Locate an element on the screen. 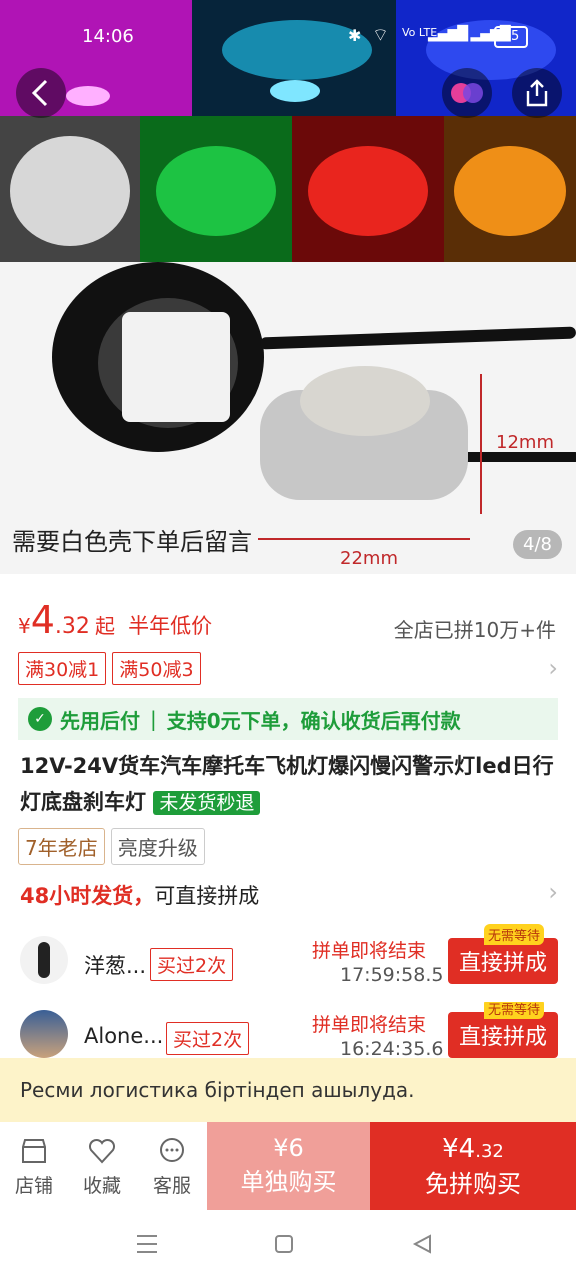 This screenshot has height=1280, width=576. coupon-list: 满30减1 满50减3 is located at coordinates (109, 668).